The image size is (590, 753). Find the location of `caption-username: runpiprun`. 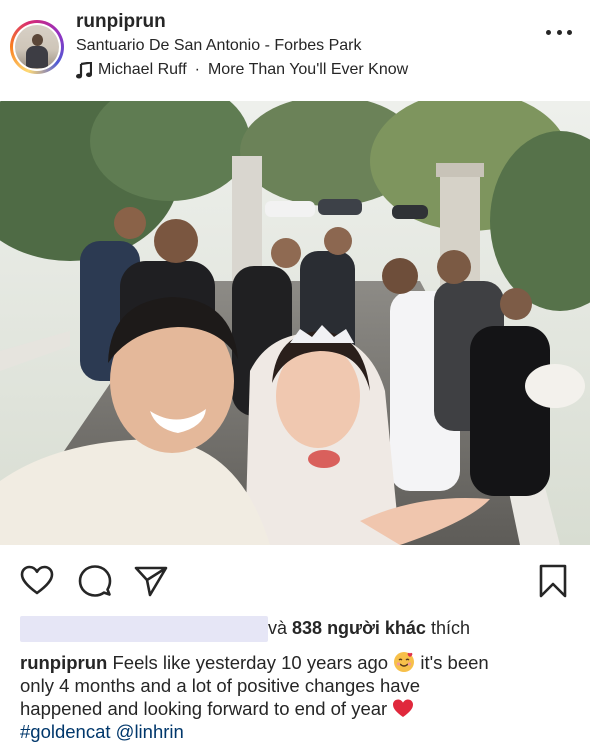

caption-username: runpiprun is located at coordinates (63, 662).